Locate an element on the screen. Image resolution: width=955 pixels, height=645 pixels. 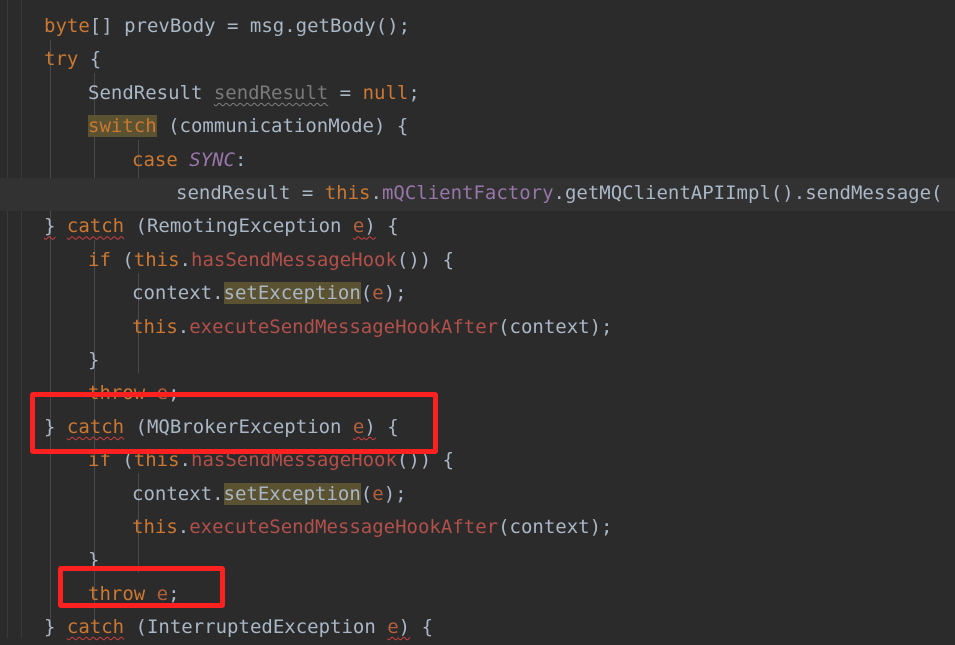
code-line: SendResult sendResult = null; is located at coordinates (477, 93).